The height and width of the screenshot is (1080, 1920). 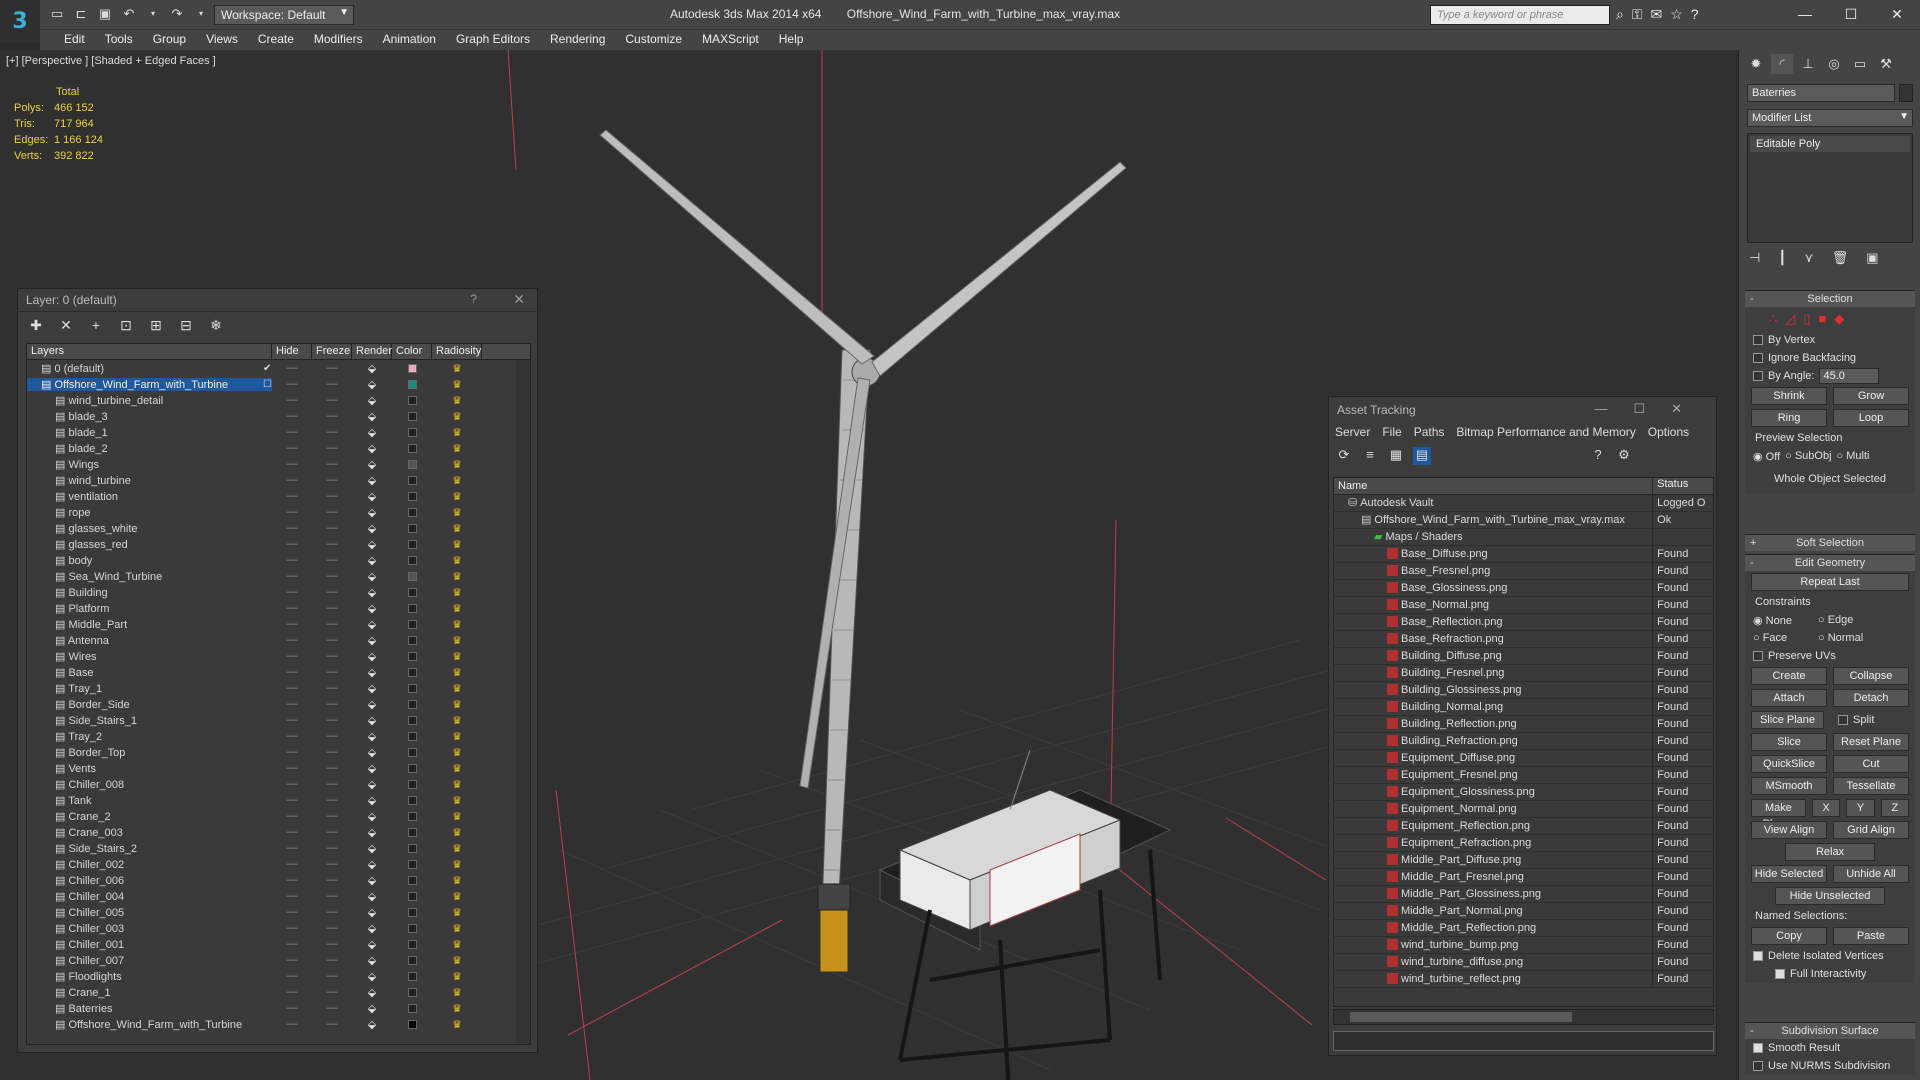 What do you see at coordinates (149, 496) in the screenshot?
I see `layer-name: ▤ ventilation` at bounding box center [149, 496].